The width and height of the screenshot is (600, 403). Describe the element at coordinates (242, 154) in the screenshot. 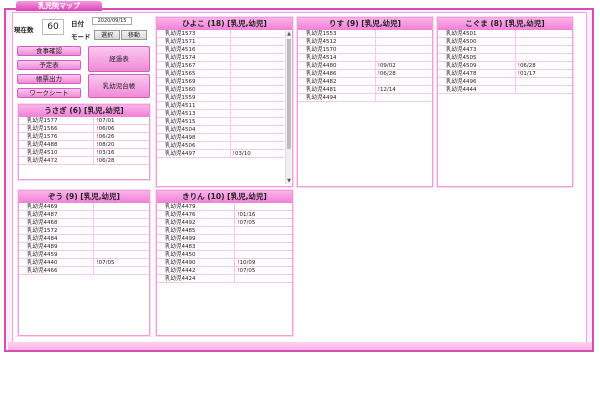

I see `child-date: 03/10` at that location.